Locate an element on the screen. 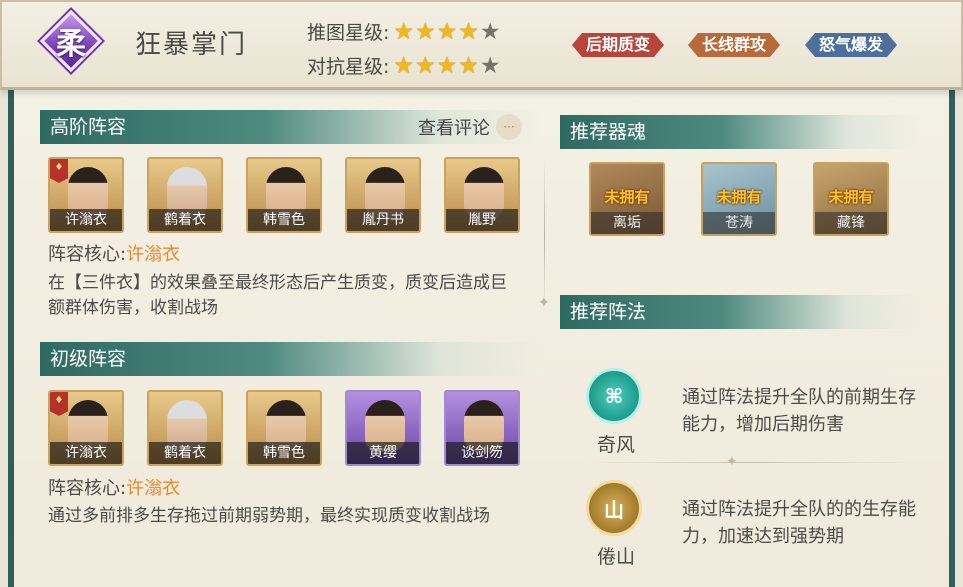  comment-bubble-icon: ··· is located at coordinates (509, 127).